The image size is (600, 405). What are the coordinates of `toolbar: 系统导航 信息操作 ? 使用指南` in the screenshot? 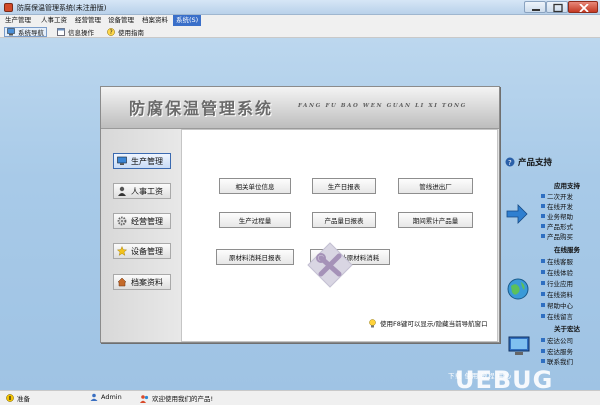 It's located at (300, 32).